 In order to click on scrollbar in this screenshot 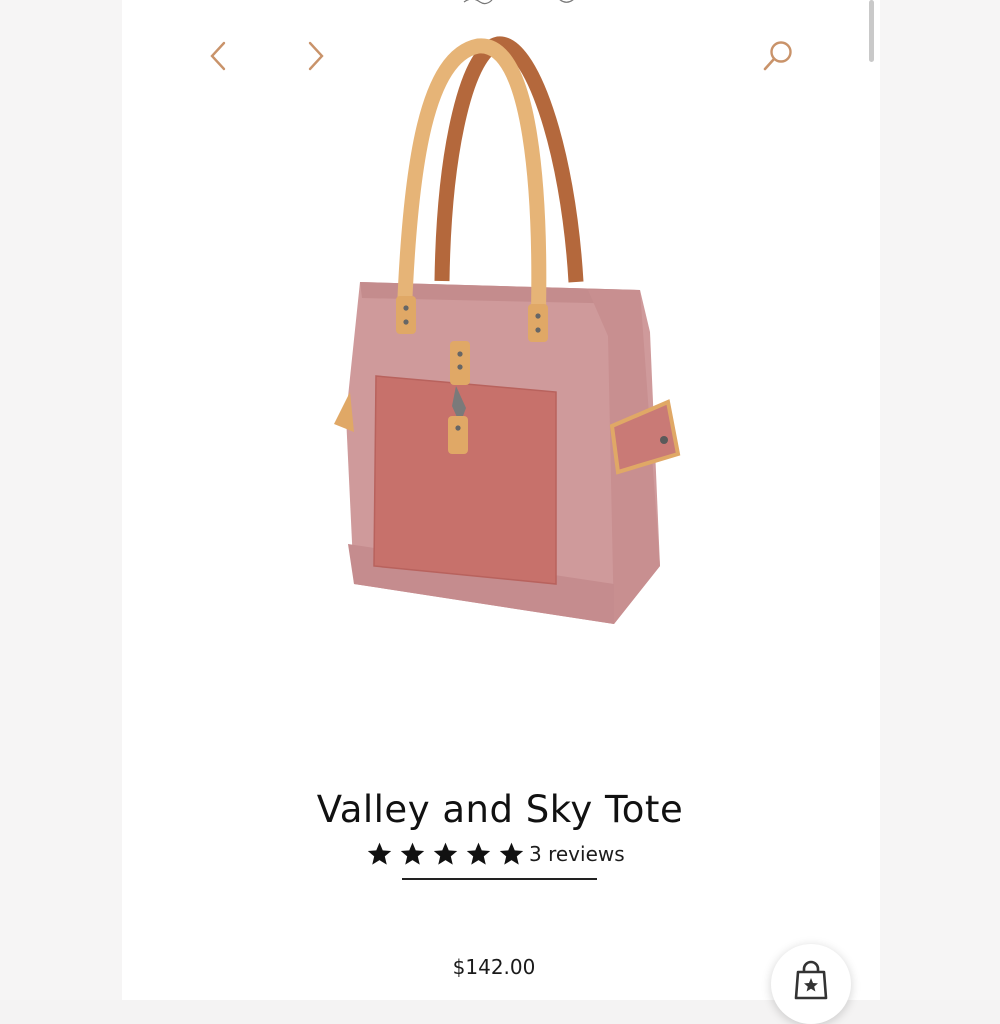, I will do `click(871, 31)`.